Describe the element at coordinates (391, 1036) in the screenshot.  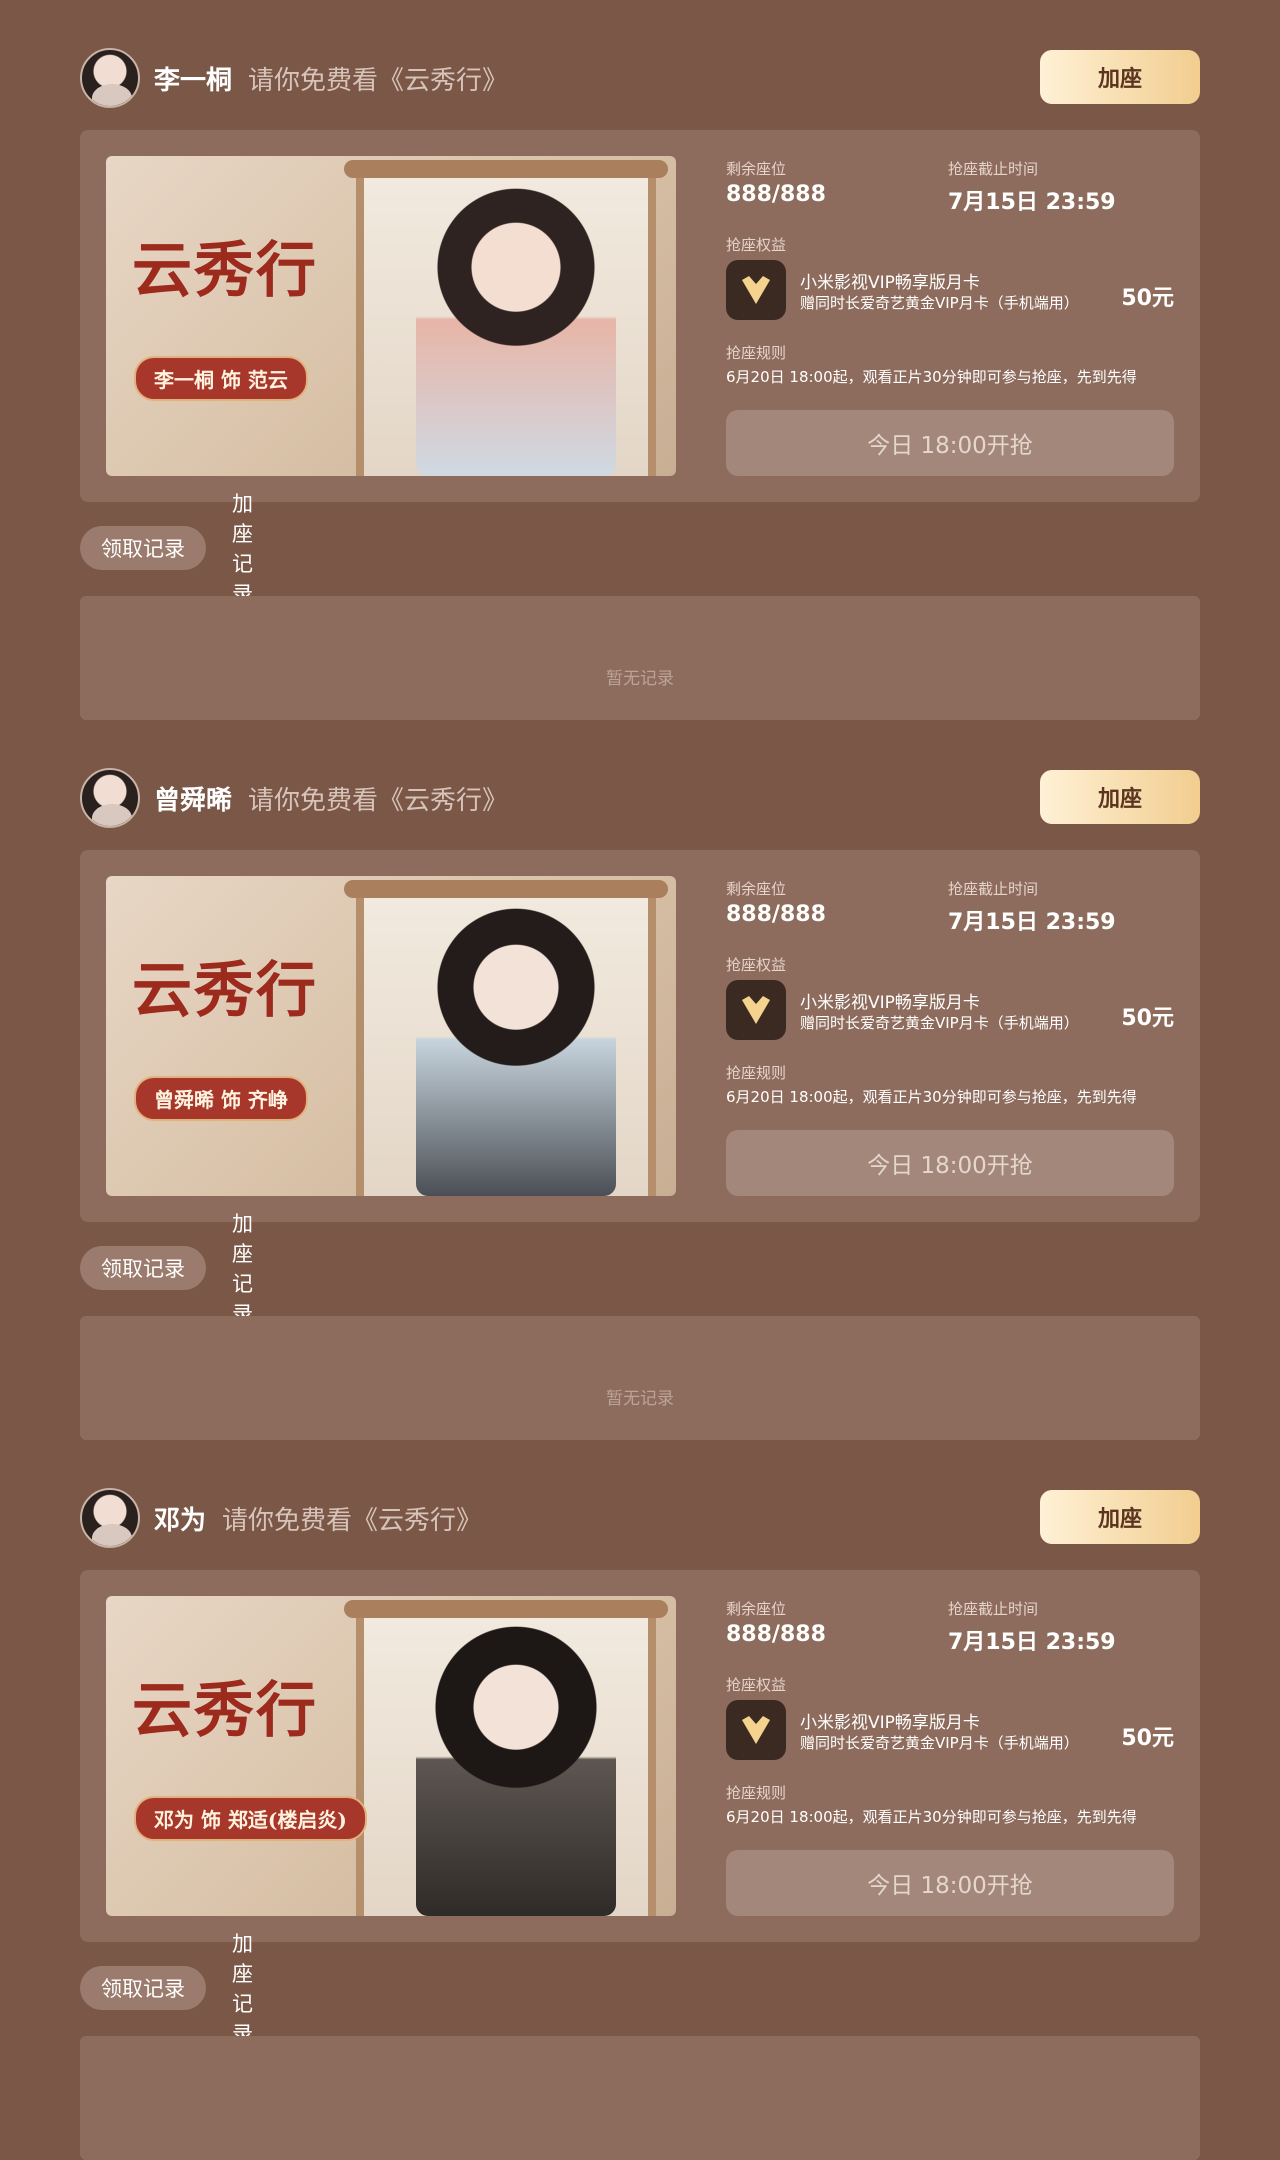
I see `movie-poster: 云秀行 曾舜晞 饰 齐峥` at that location.